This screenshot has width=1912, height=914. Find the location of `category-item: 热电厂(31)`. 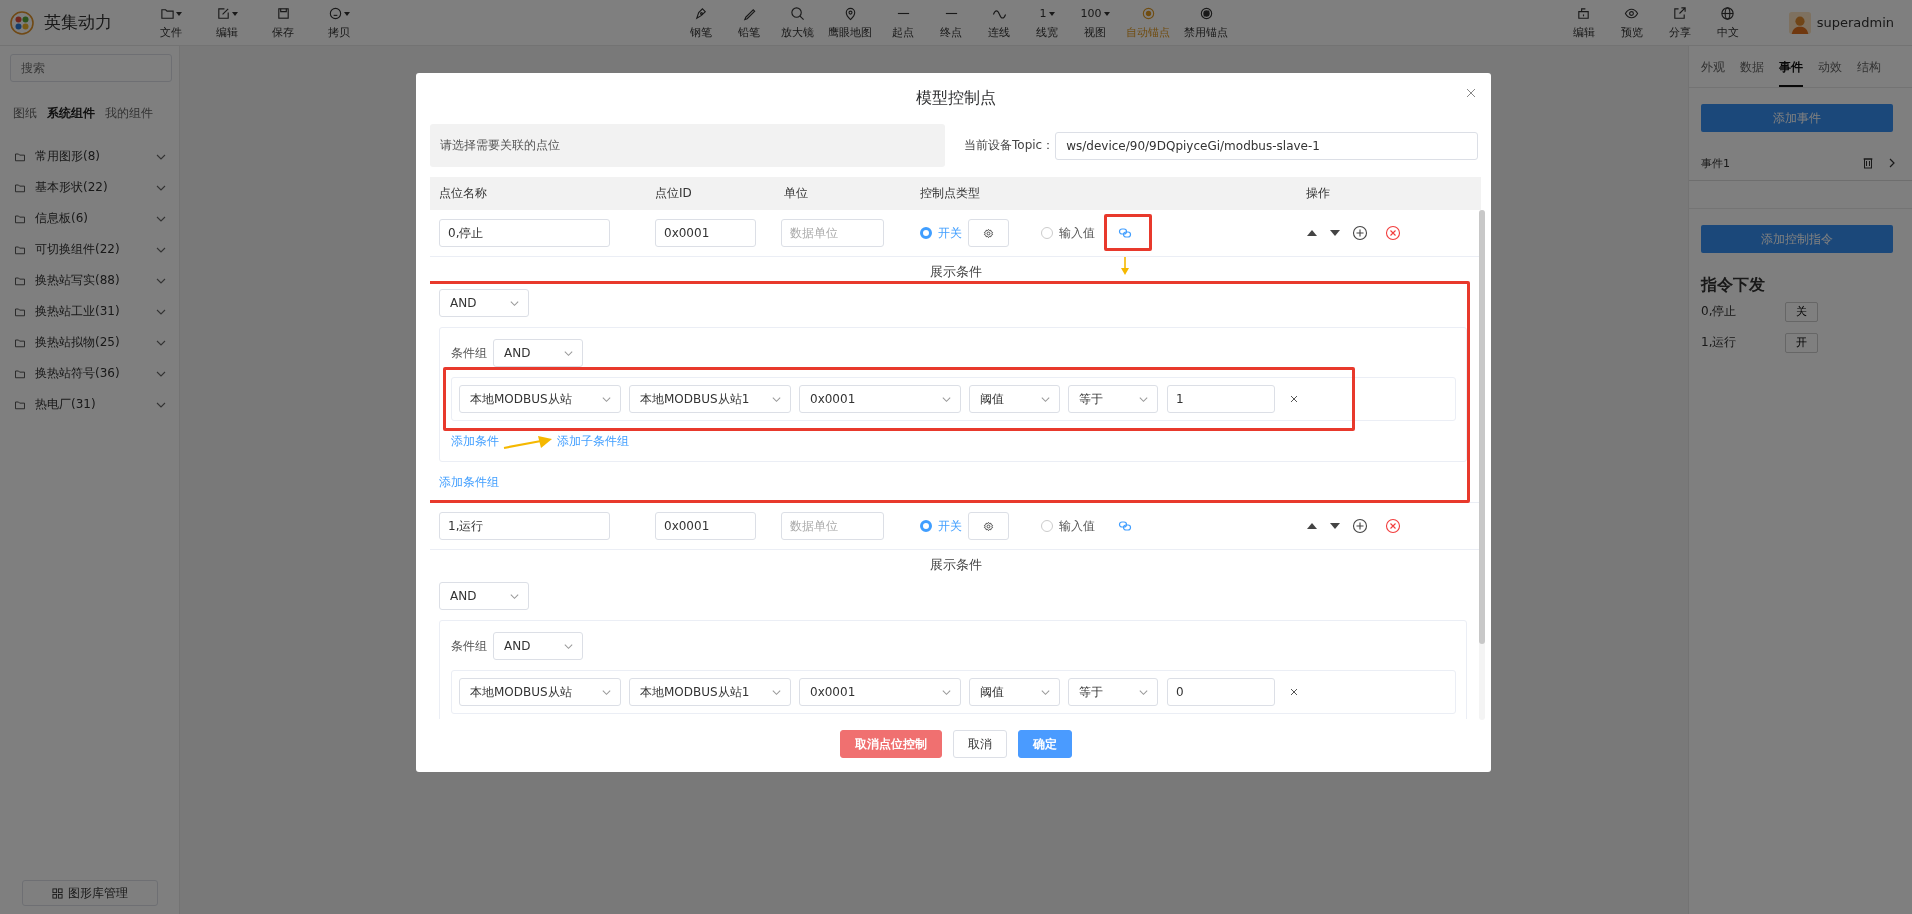

category-item: 热电厂(31) is located at coordinates (89, 404).